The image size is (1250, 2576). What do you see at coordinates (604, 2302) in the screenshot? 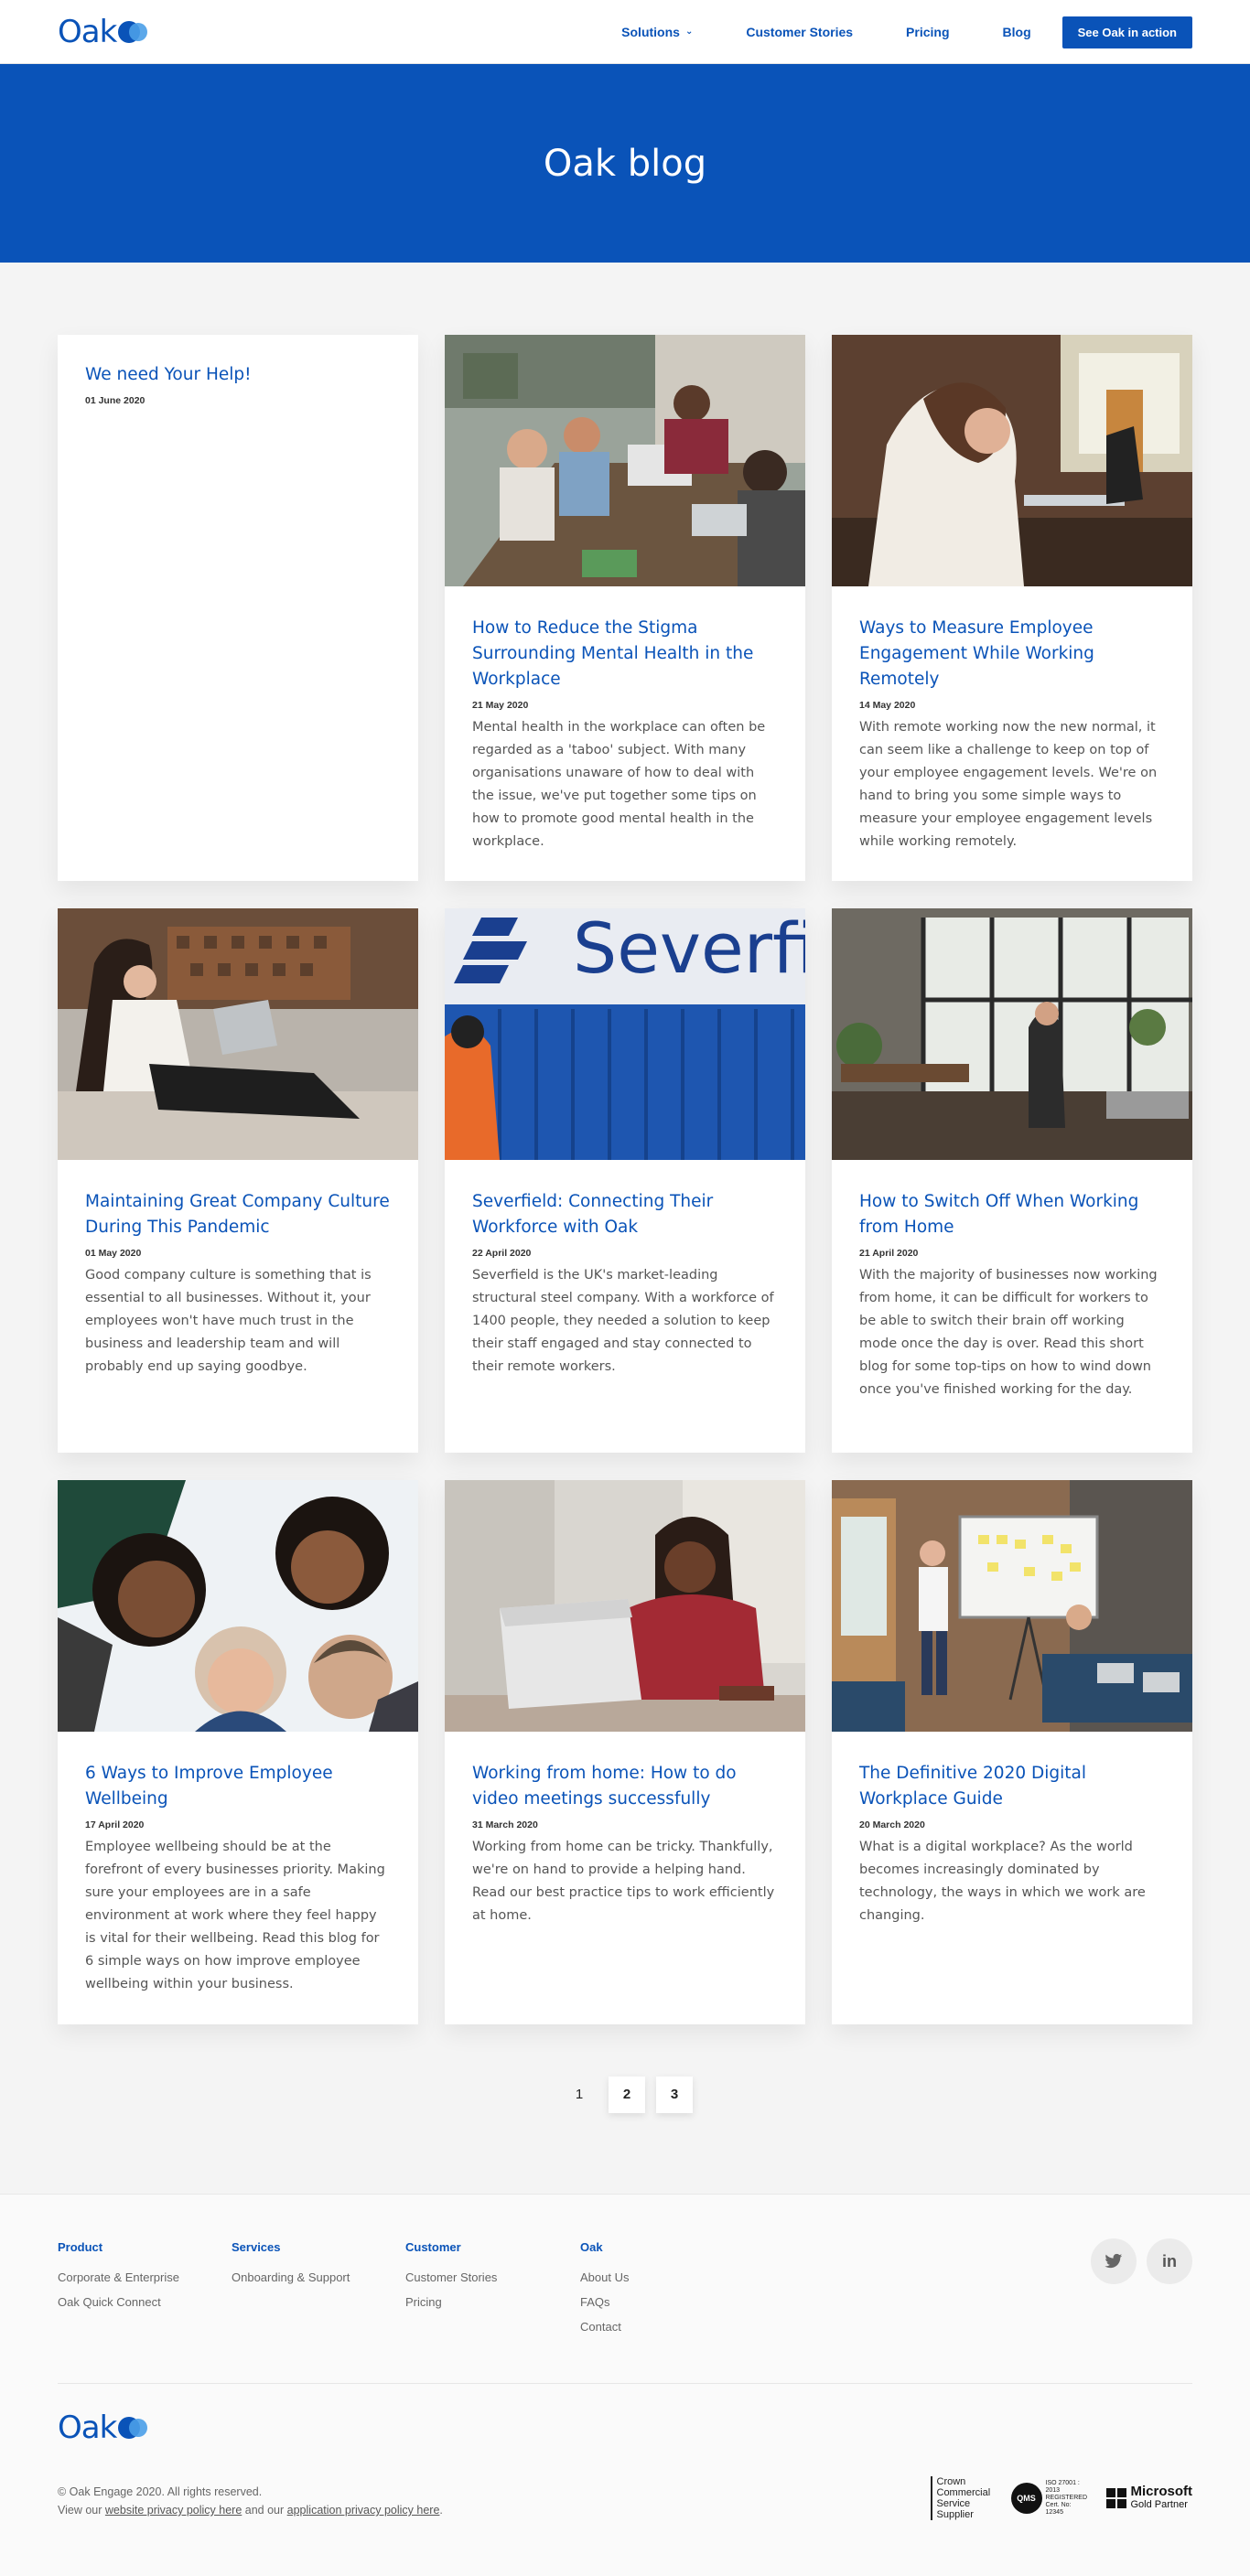
I see `footer-link: FAQs` at bounding box center [604, 2302].